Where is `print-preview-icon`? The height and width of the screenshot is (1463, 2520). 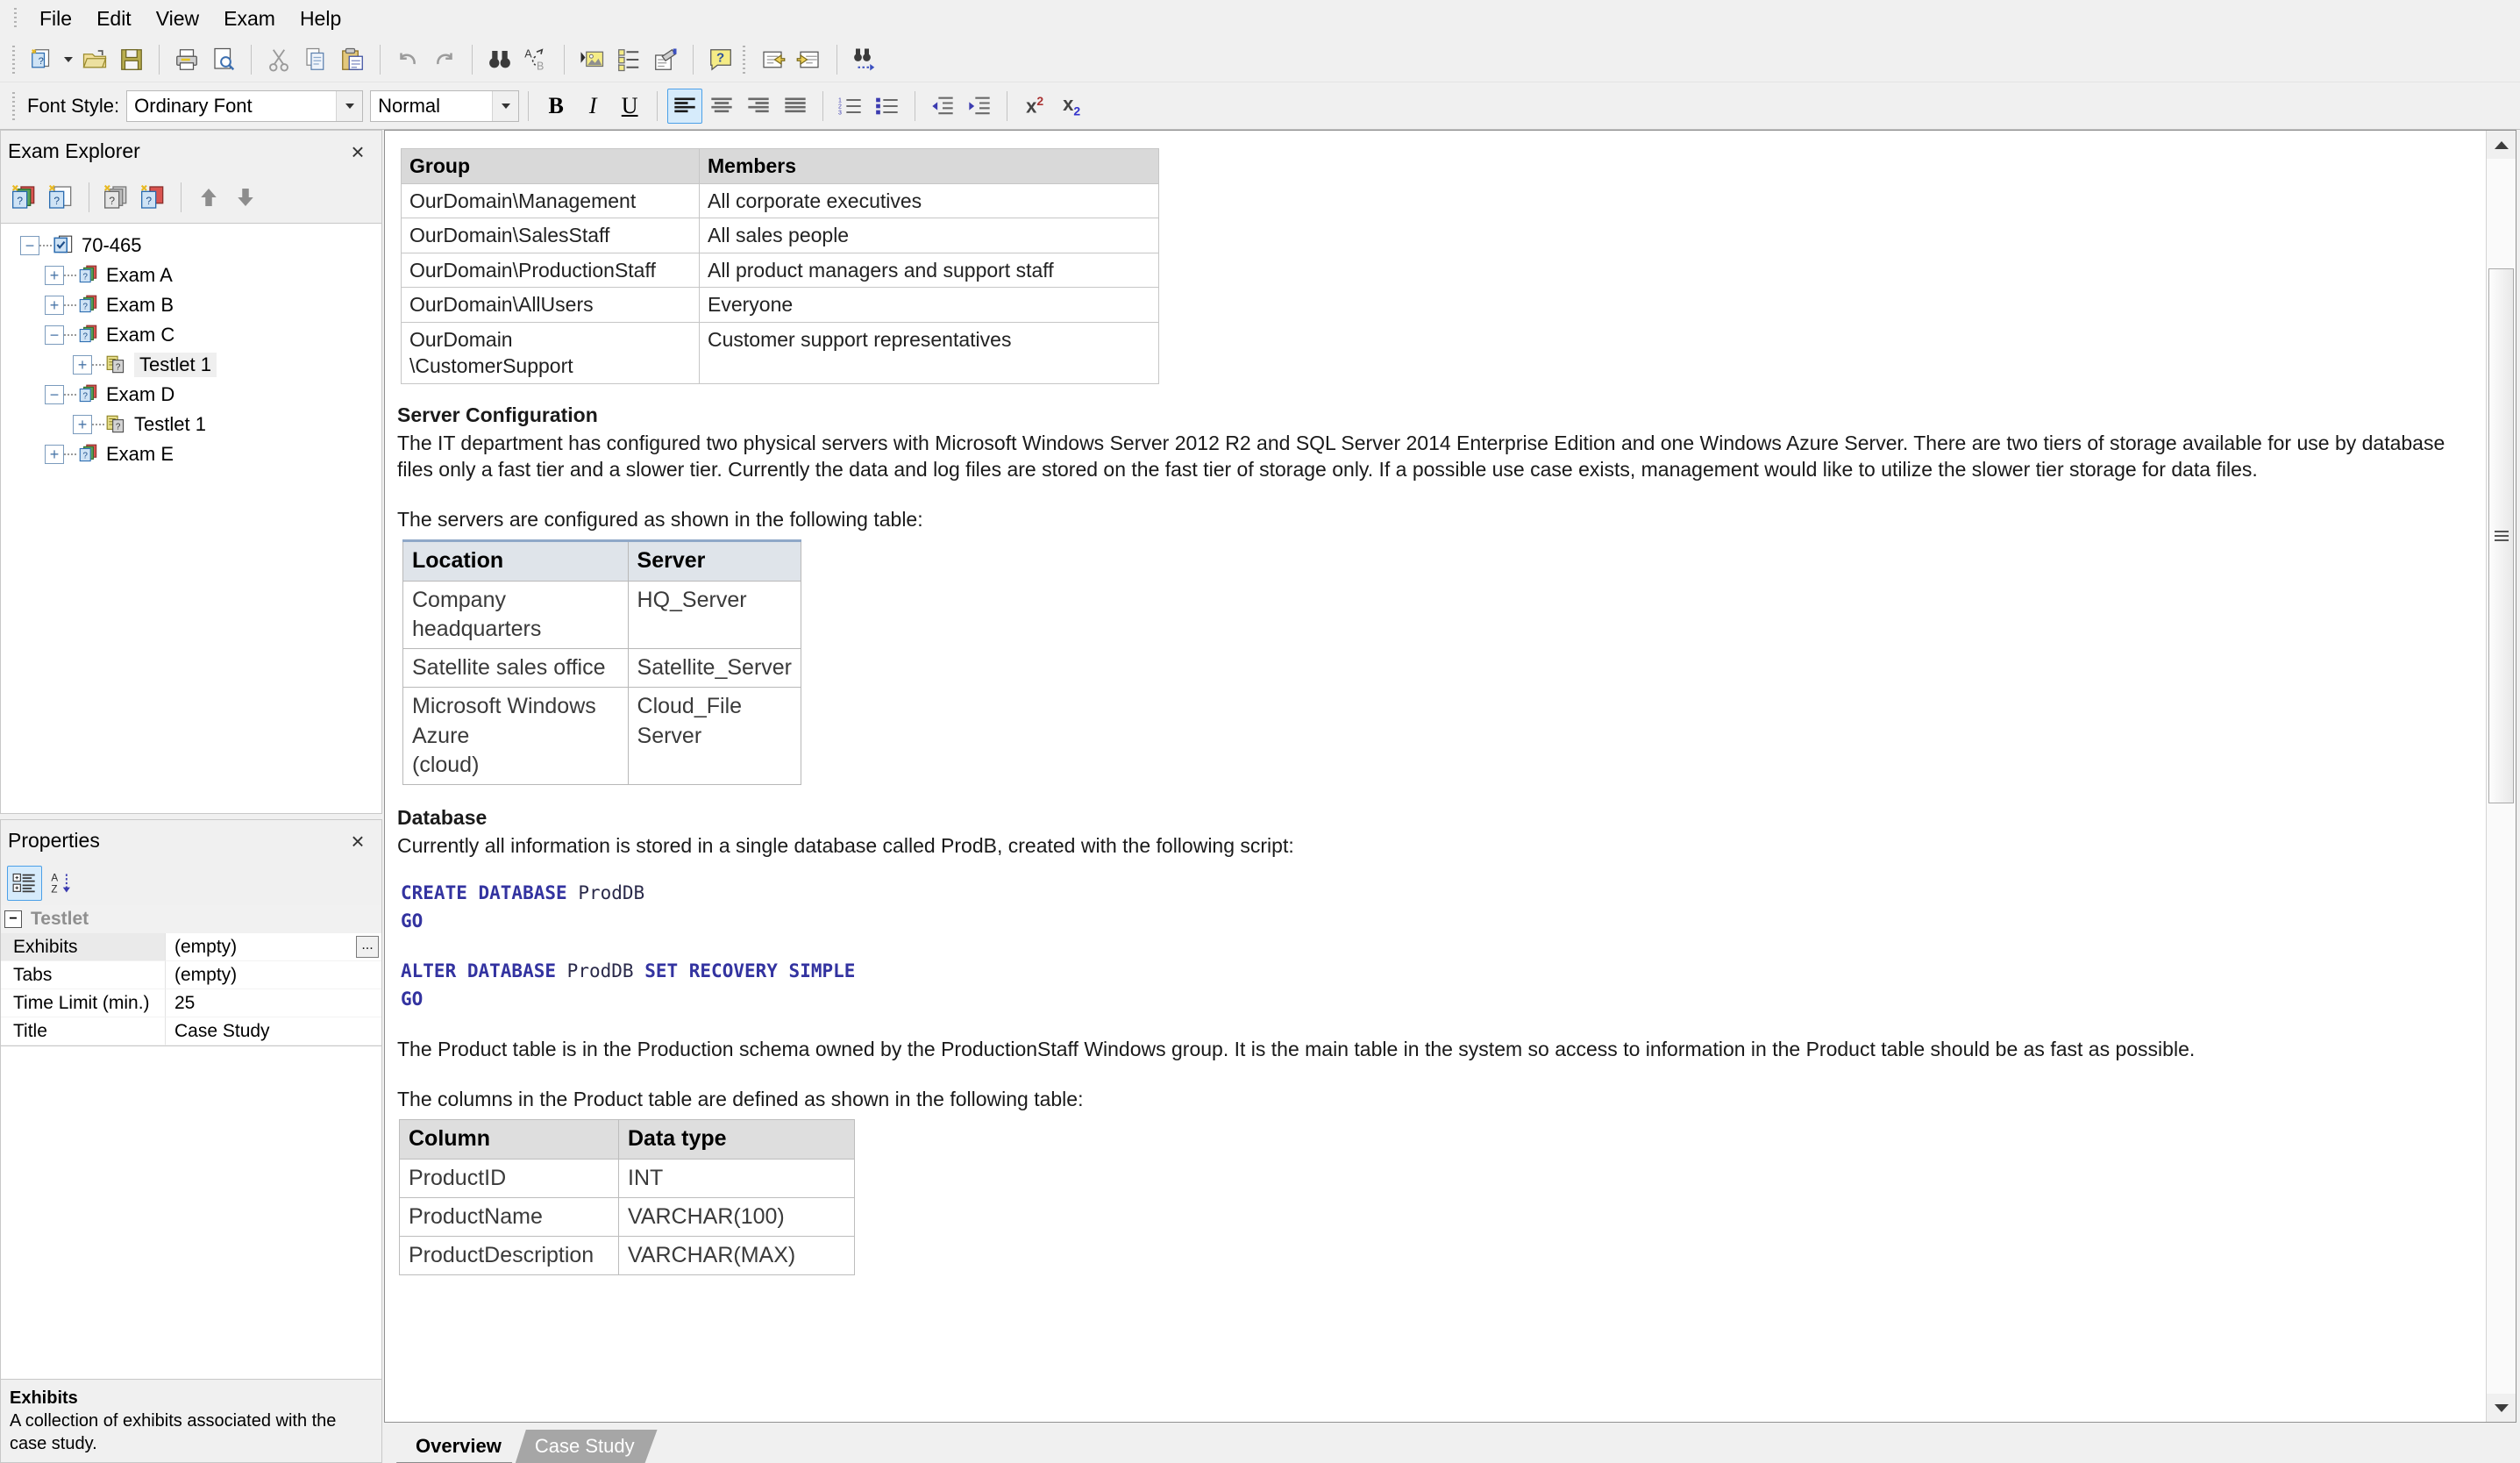 print-preview-icon is located at coordinates (223, 59).